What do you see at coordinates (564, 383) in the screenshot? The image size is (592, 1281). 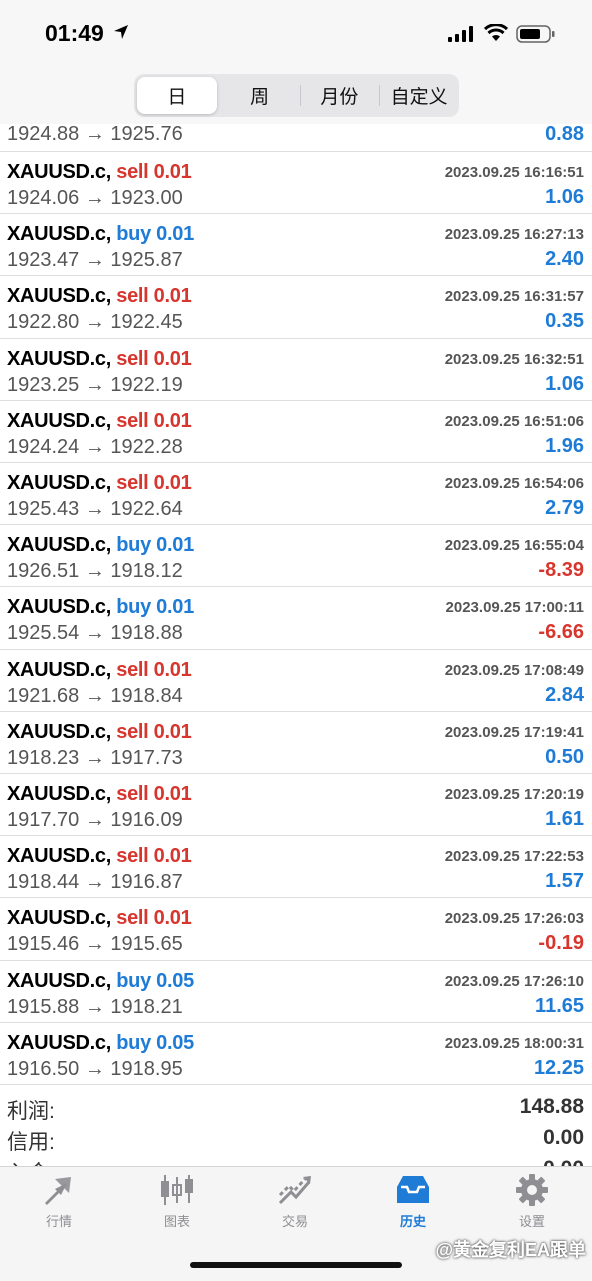 I see `trade-profit: 1.06` at bounding box center [564, 383].